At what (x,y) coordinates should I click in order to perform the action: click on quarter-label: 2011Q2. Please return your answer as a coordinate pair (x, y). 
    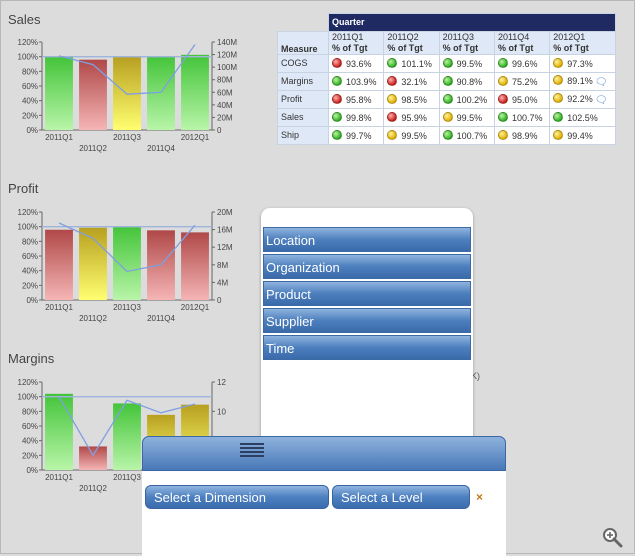
    Looking at the image, I should click on (403, 36).